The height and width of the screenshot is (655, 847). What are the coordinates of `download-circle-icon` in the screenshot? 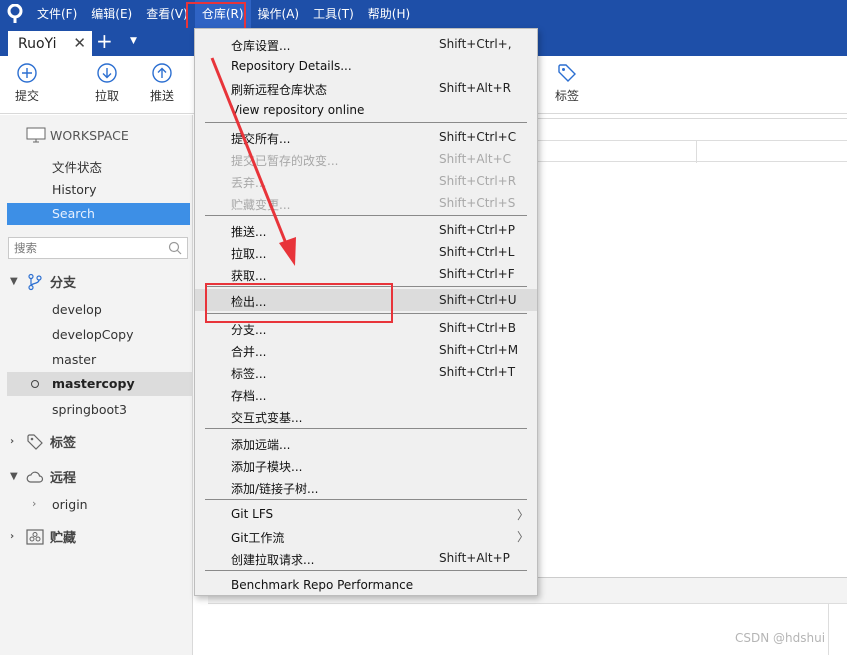 It's located at (107, 73).